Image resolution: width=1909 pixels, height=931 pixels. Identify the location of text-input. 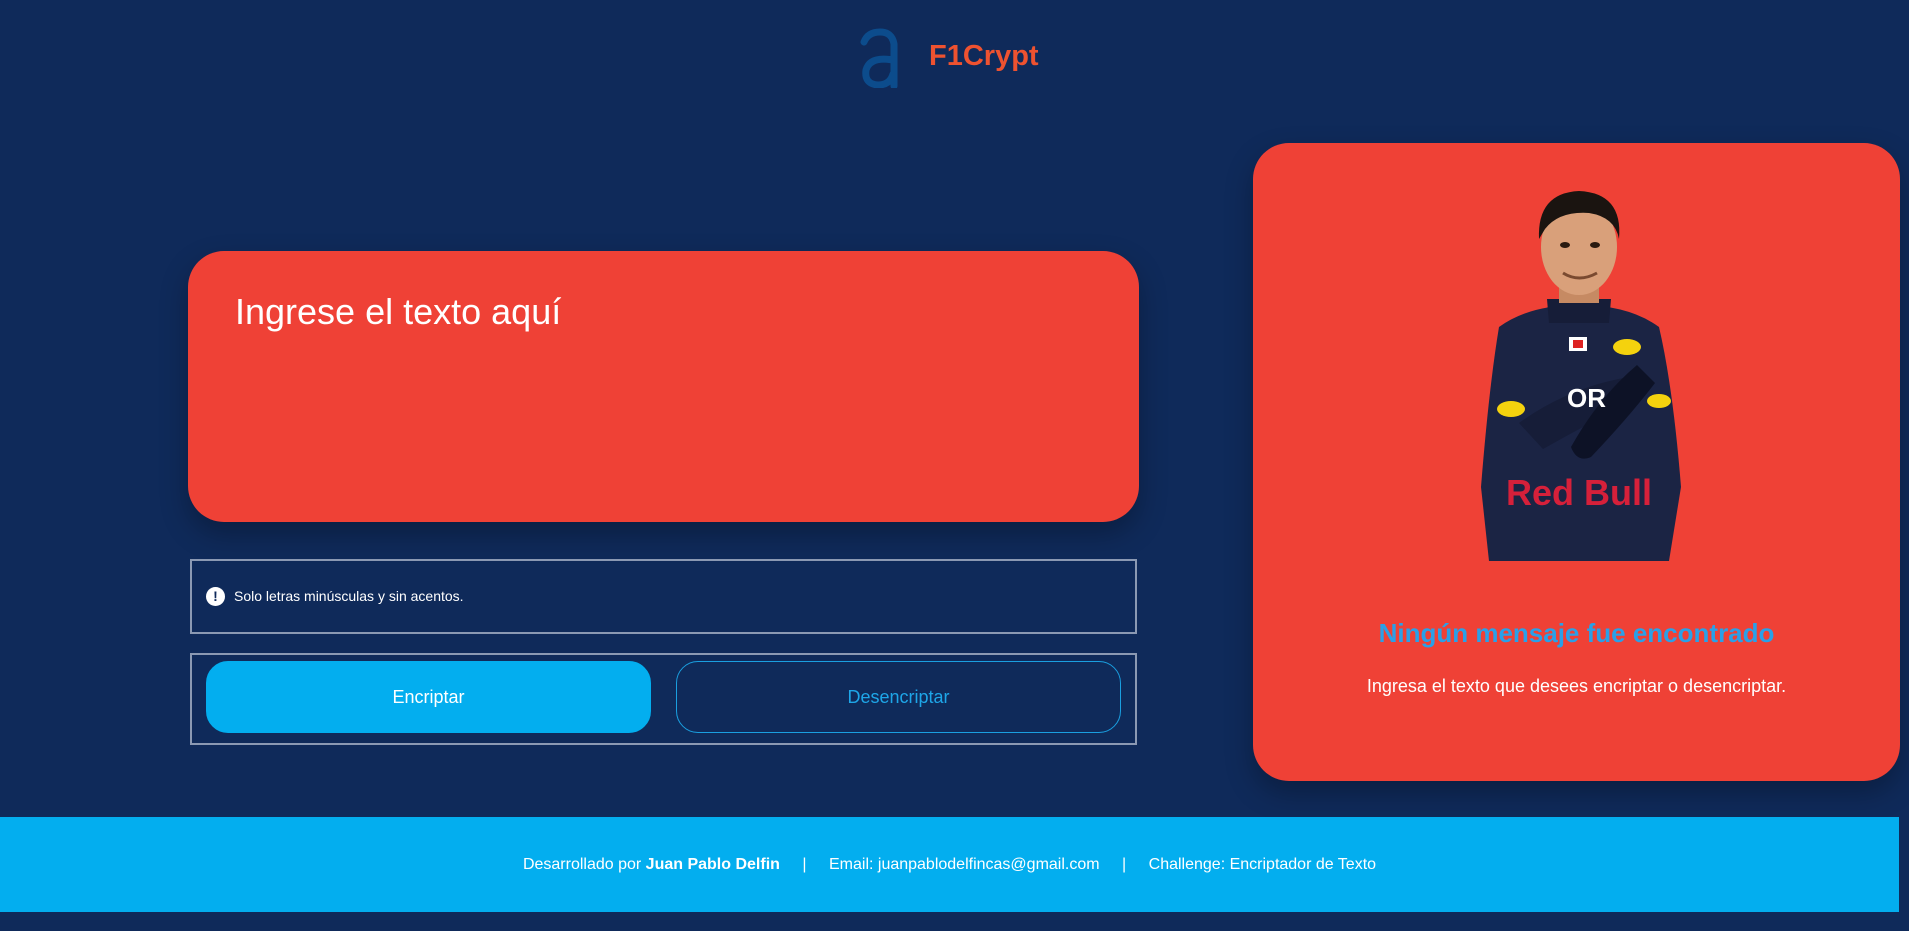
(663, 386).